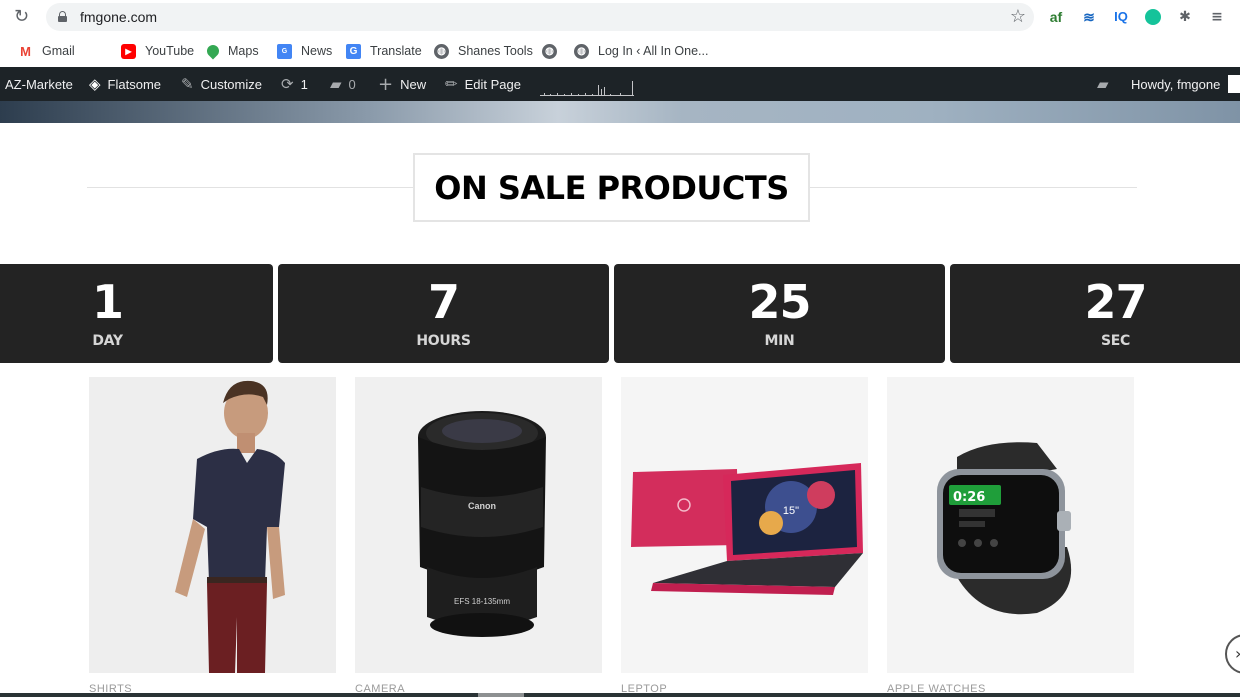  What do you see at coordinates (779, 302) in the screenshot?
I see `countdown-value: 25` at bounding box center [779, 302].